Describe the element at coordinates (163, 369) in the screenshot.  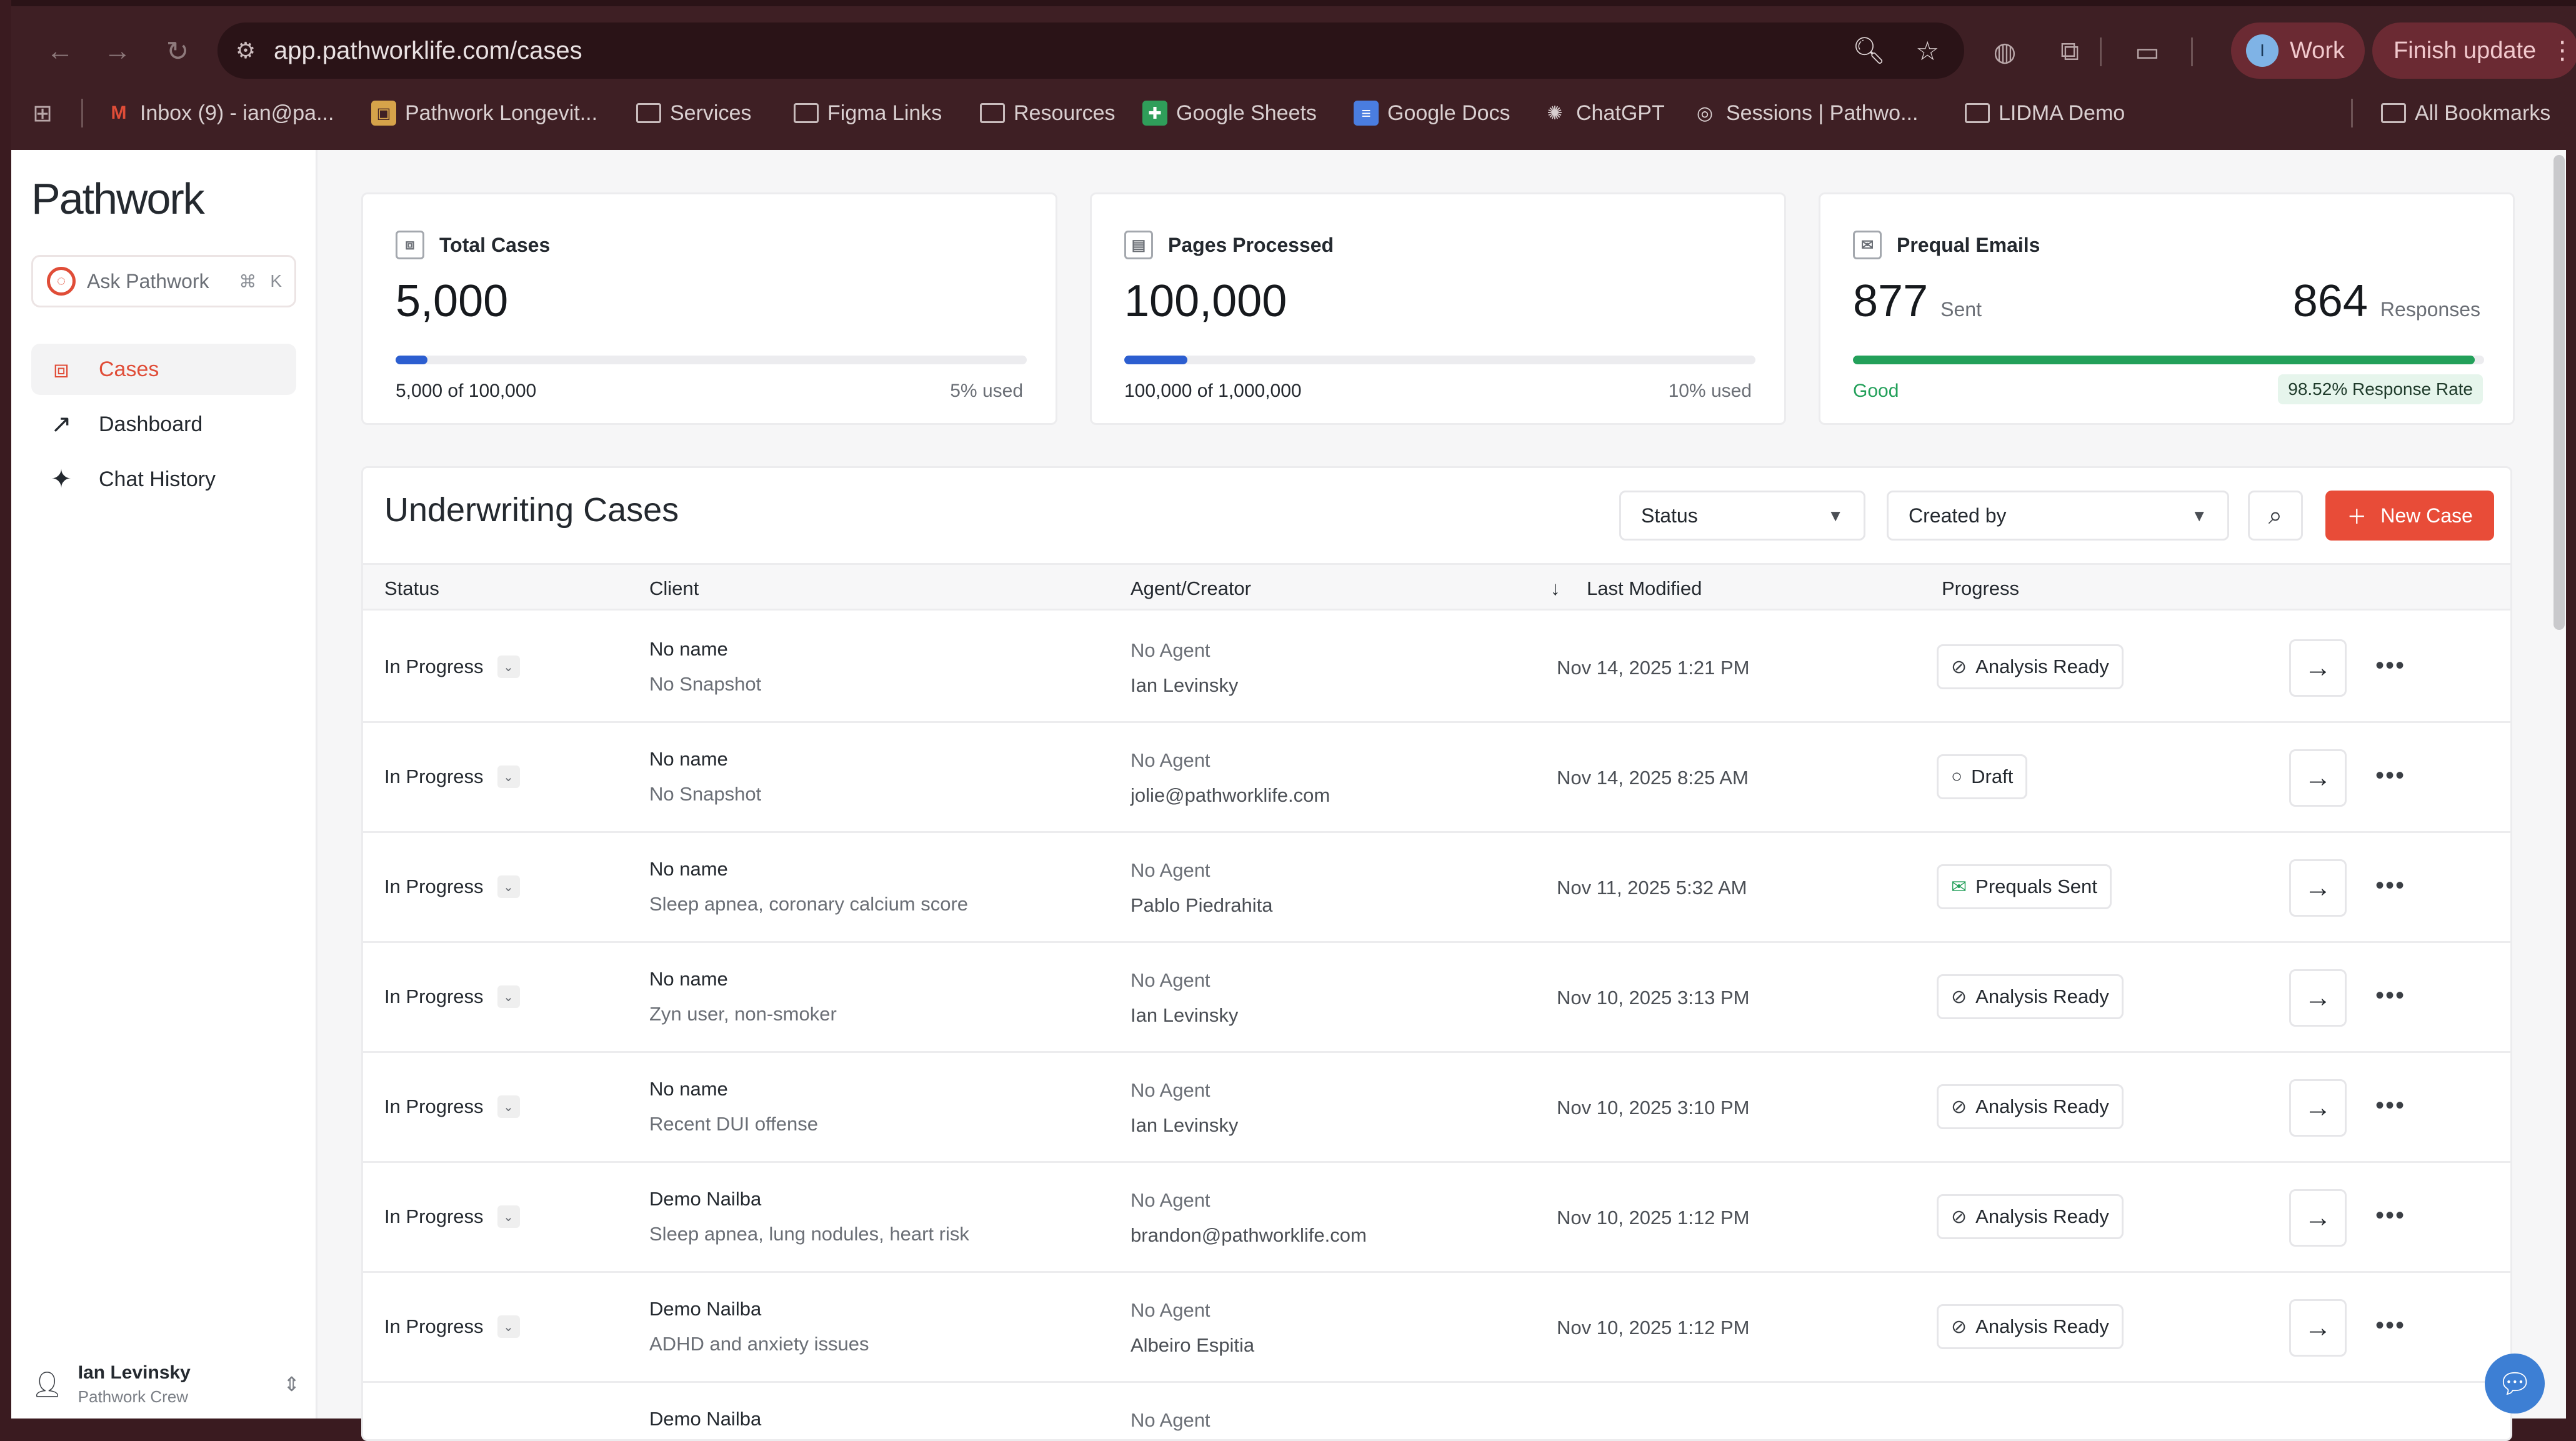
I see `sidebar-item-cases: ⧈ Cases` at that location.